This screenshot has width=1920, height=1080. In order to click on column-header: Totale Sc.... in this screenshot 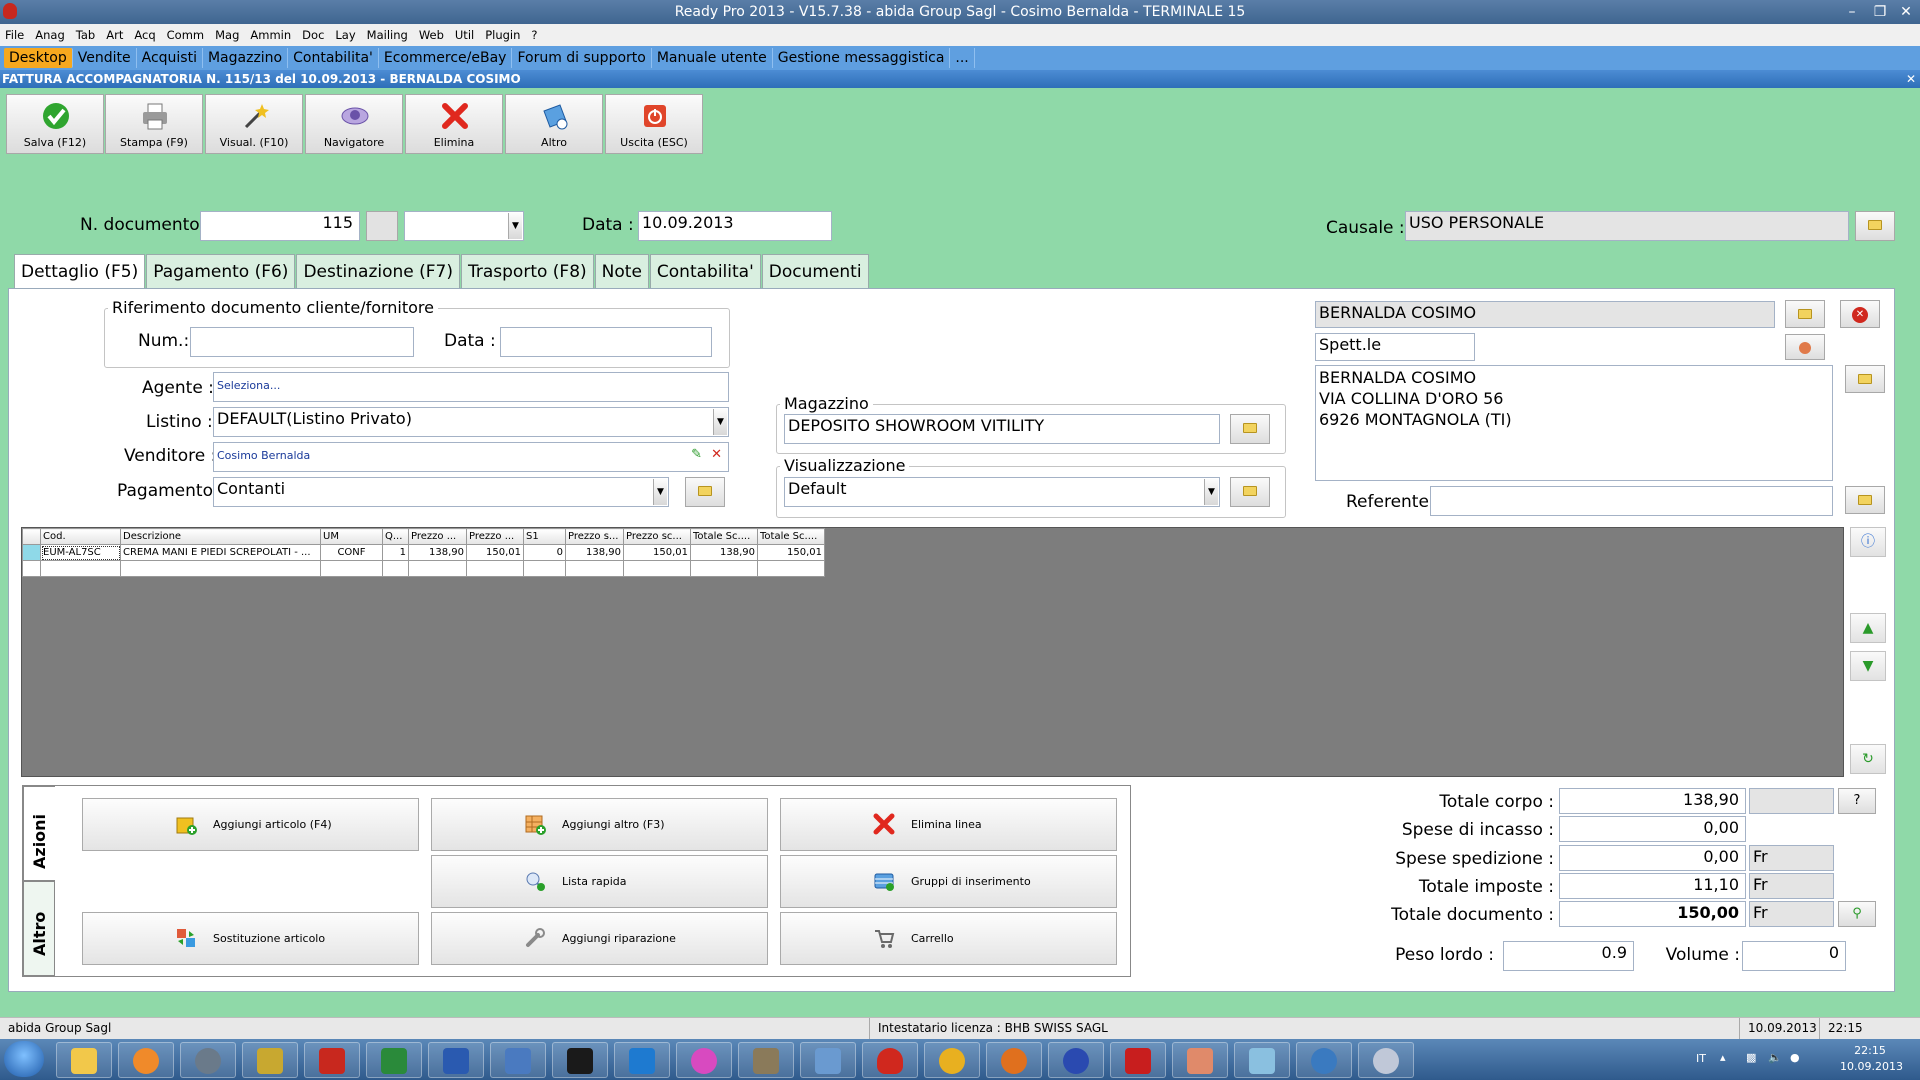, I will do `click(724, 536)`.